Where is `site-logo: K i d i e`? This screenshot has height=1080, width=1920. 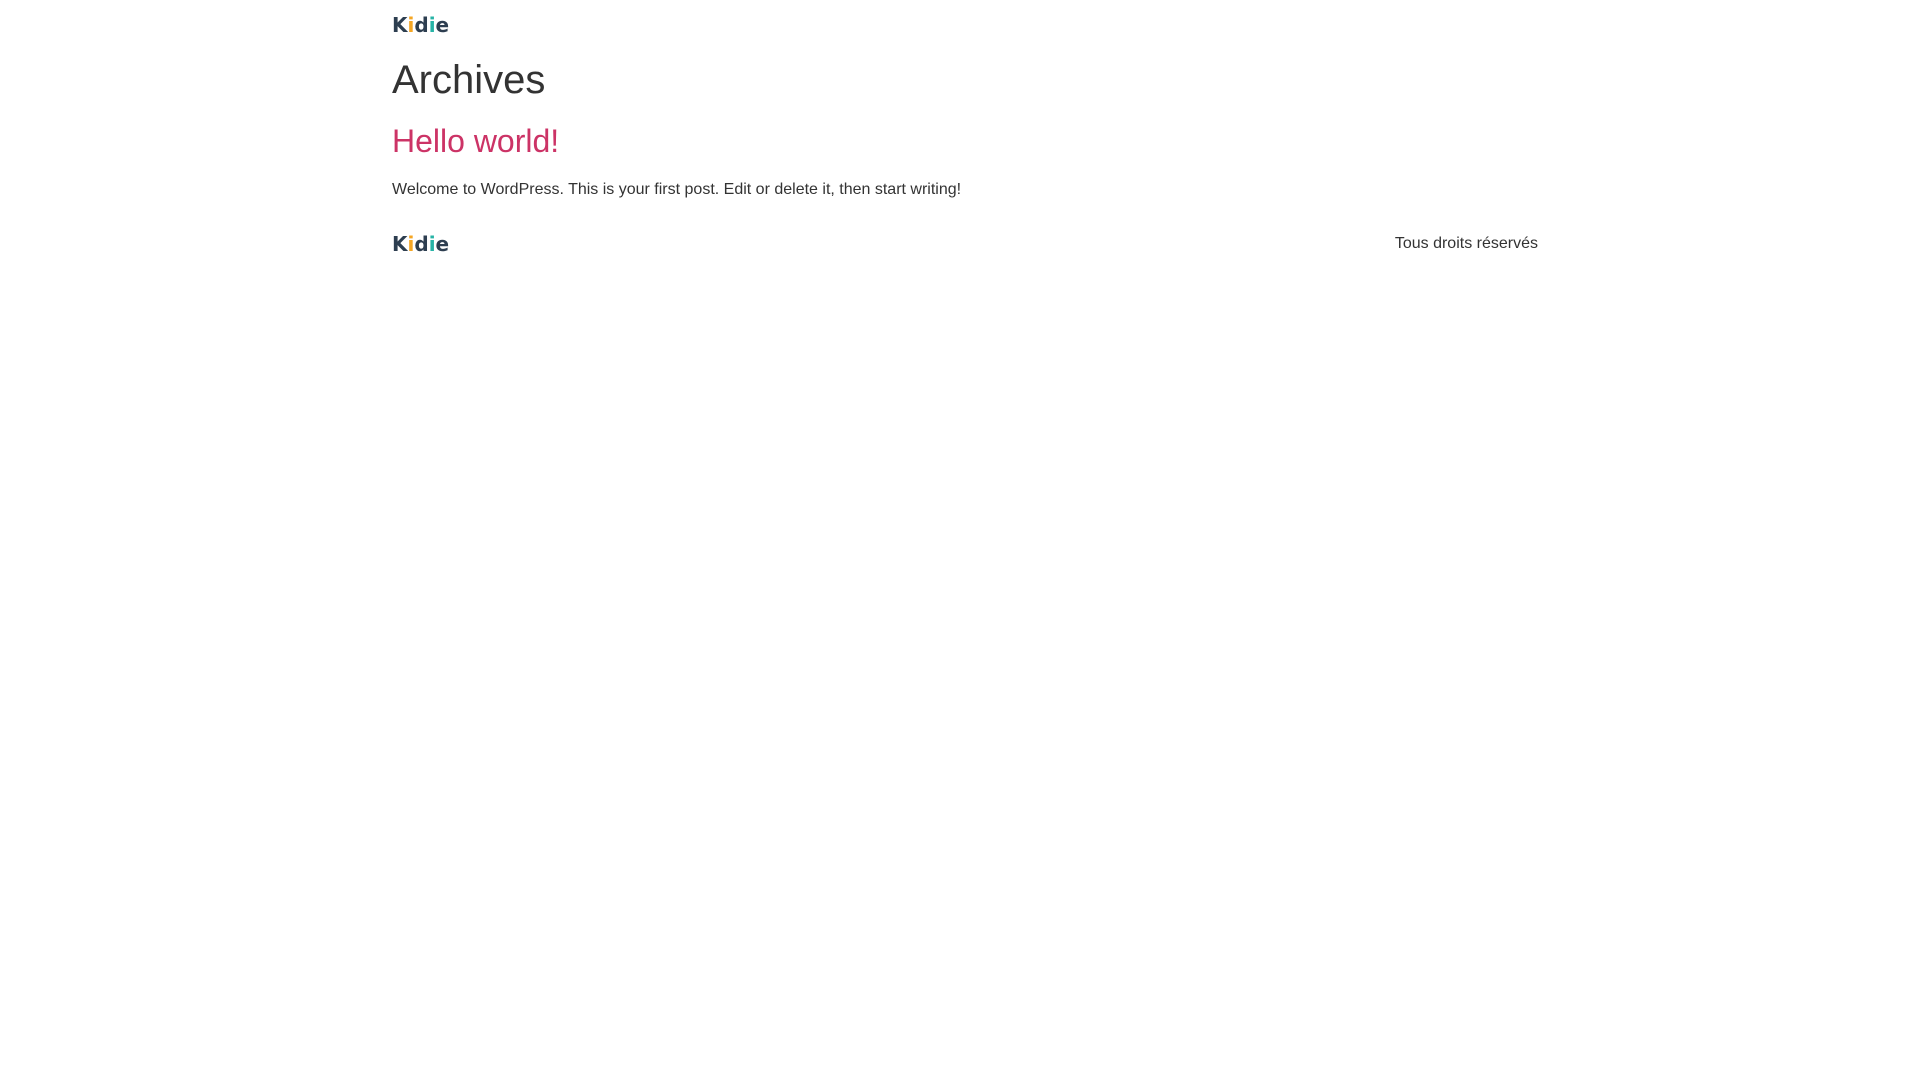 site-logo: K i d i e is located at coordinates (420, 25).